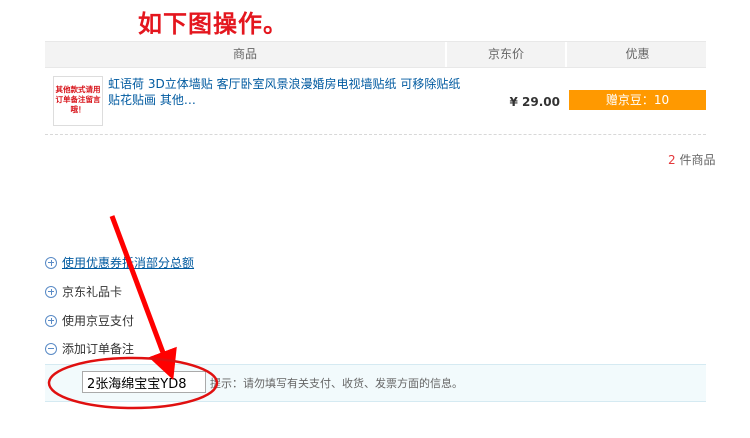 This screenshot has width=750, height=438. I want to click on product-thumbnail: 其他款式请用订单备注留言哦！, so click(78, 101).